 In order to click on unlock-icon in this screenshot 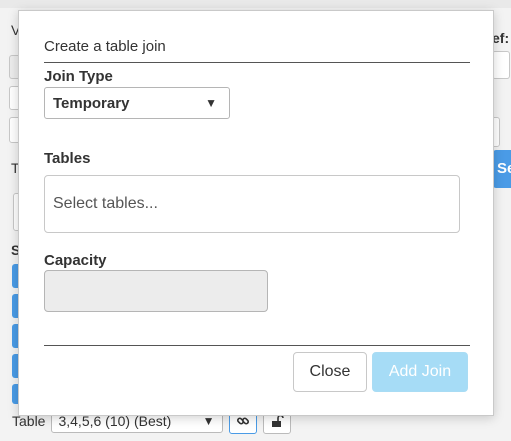, I will do `click(278, 420)`.